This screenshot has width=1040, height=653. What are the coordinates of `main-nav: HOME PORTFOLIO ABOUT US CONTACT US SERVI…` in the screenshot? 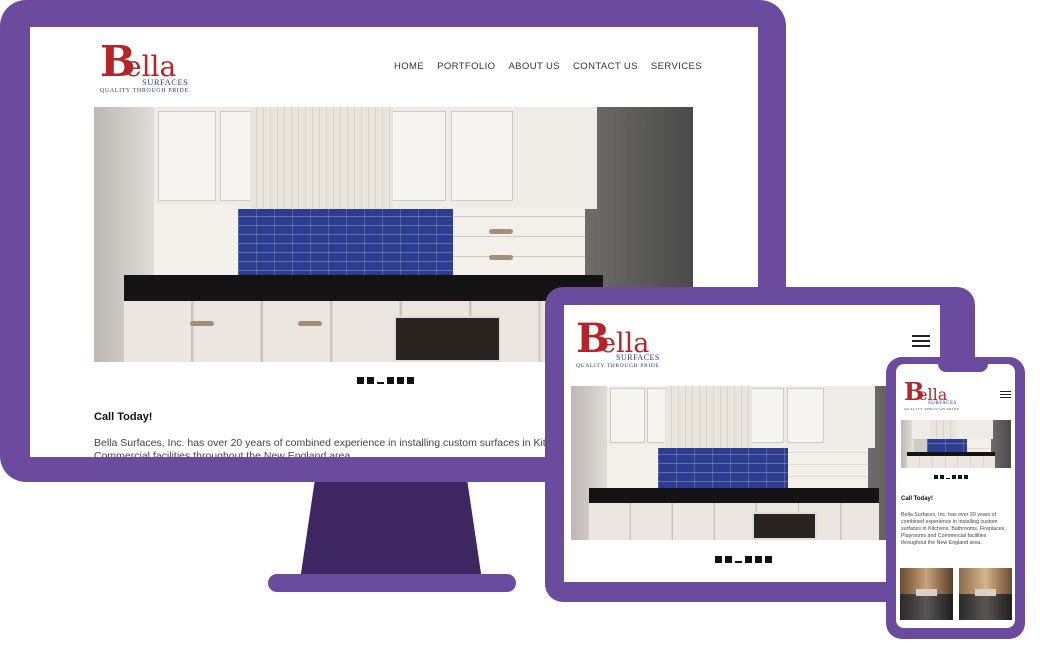 It's located at (548, 66).